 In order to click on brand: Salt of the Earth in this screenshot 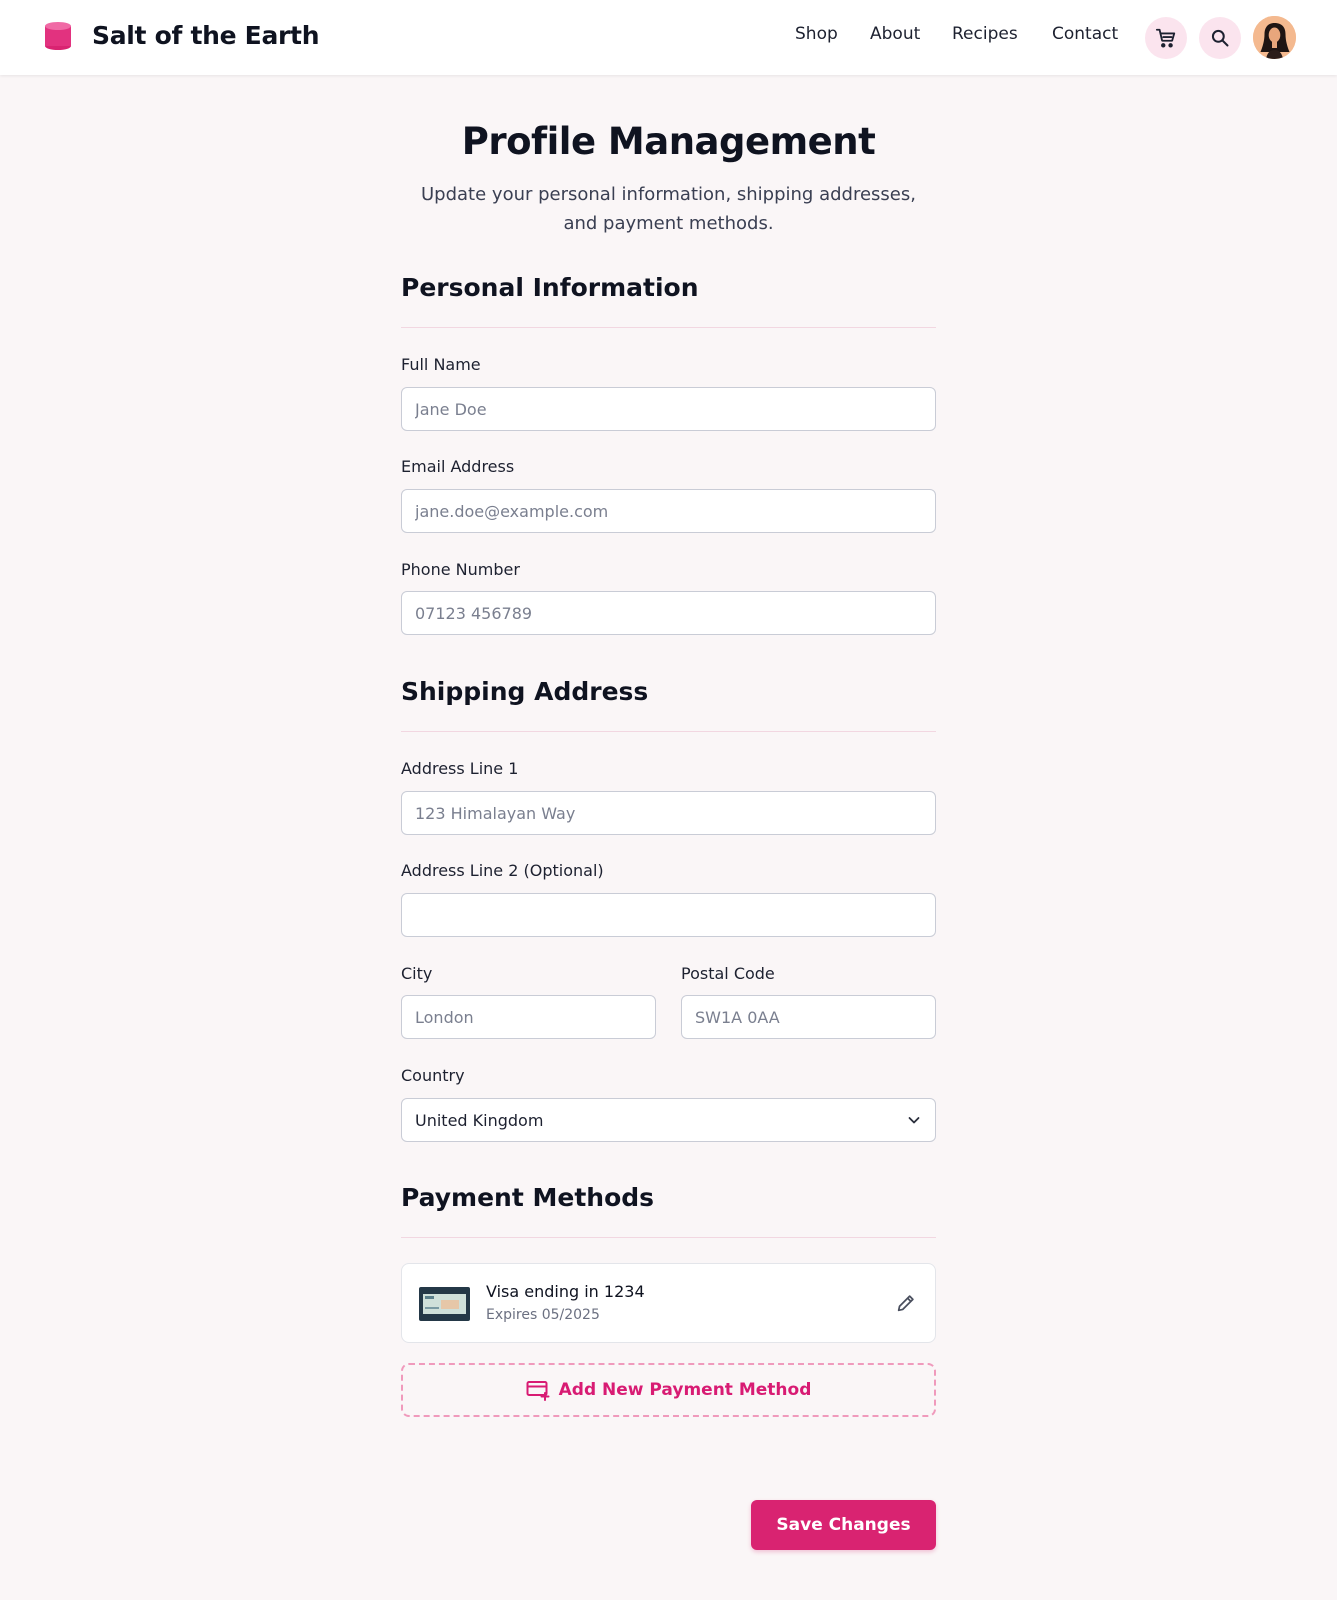, I will do `click(182, 35)`.